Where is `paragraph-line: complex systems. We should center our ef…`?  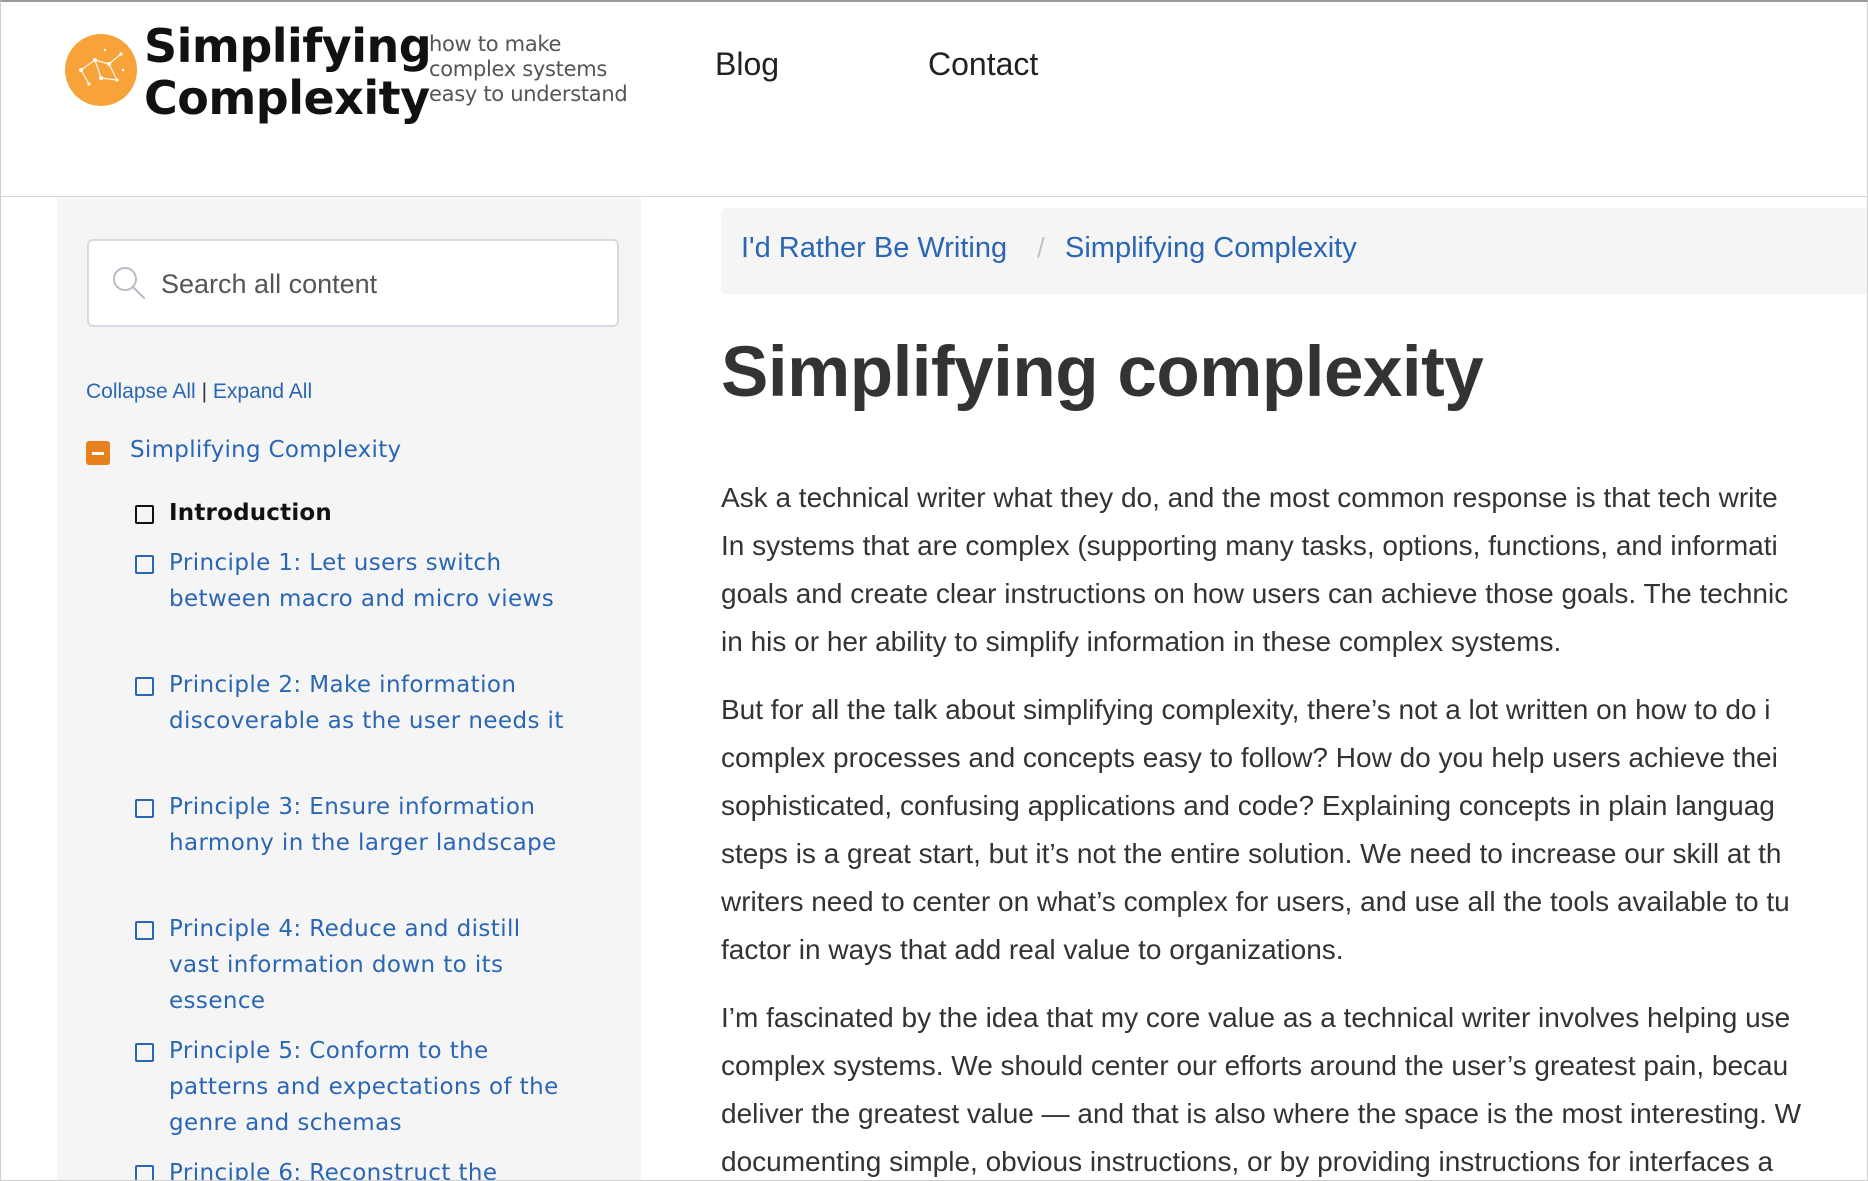 paragraph-line: complex systems. We should center our ef… is located at coordinates (1255, 1065).